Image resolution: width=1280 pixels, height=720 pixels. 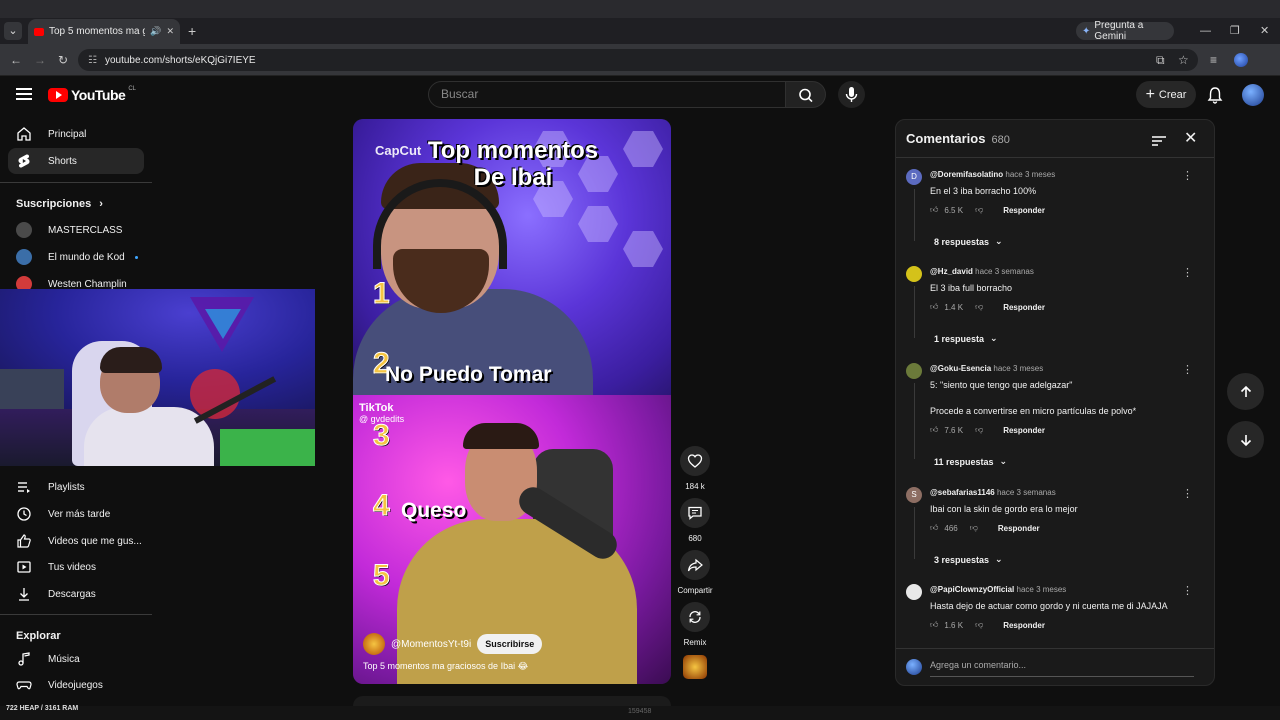 I want to click on sidebar-sub-el-mundo-de-kod: El mundo de Kod, so click(x=76, y=257).